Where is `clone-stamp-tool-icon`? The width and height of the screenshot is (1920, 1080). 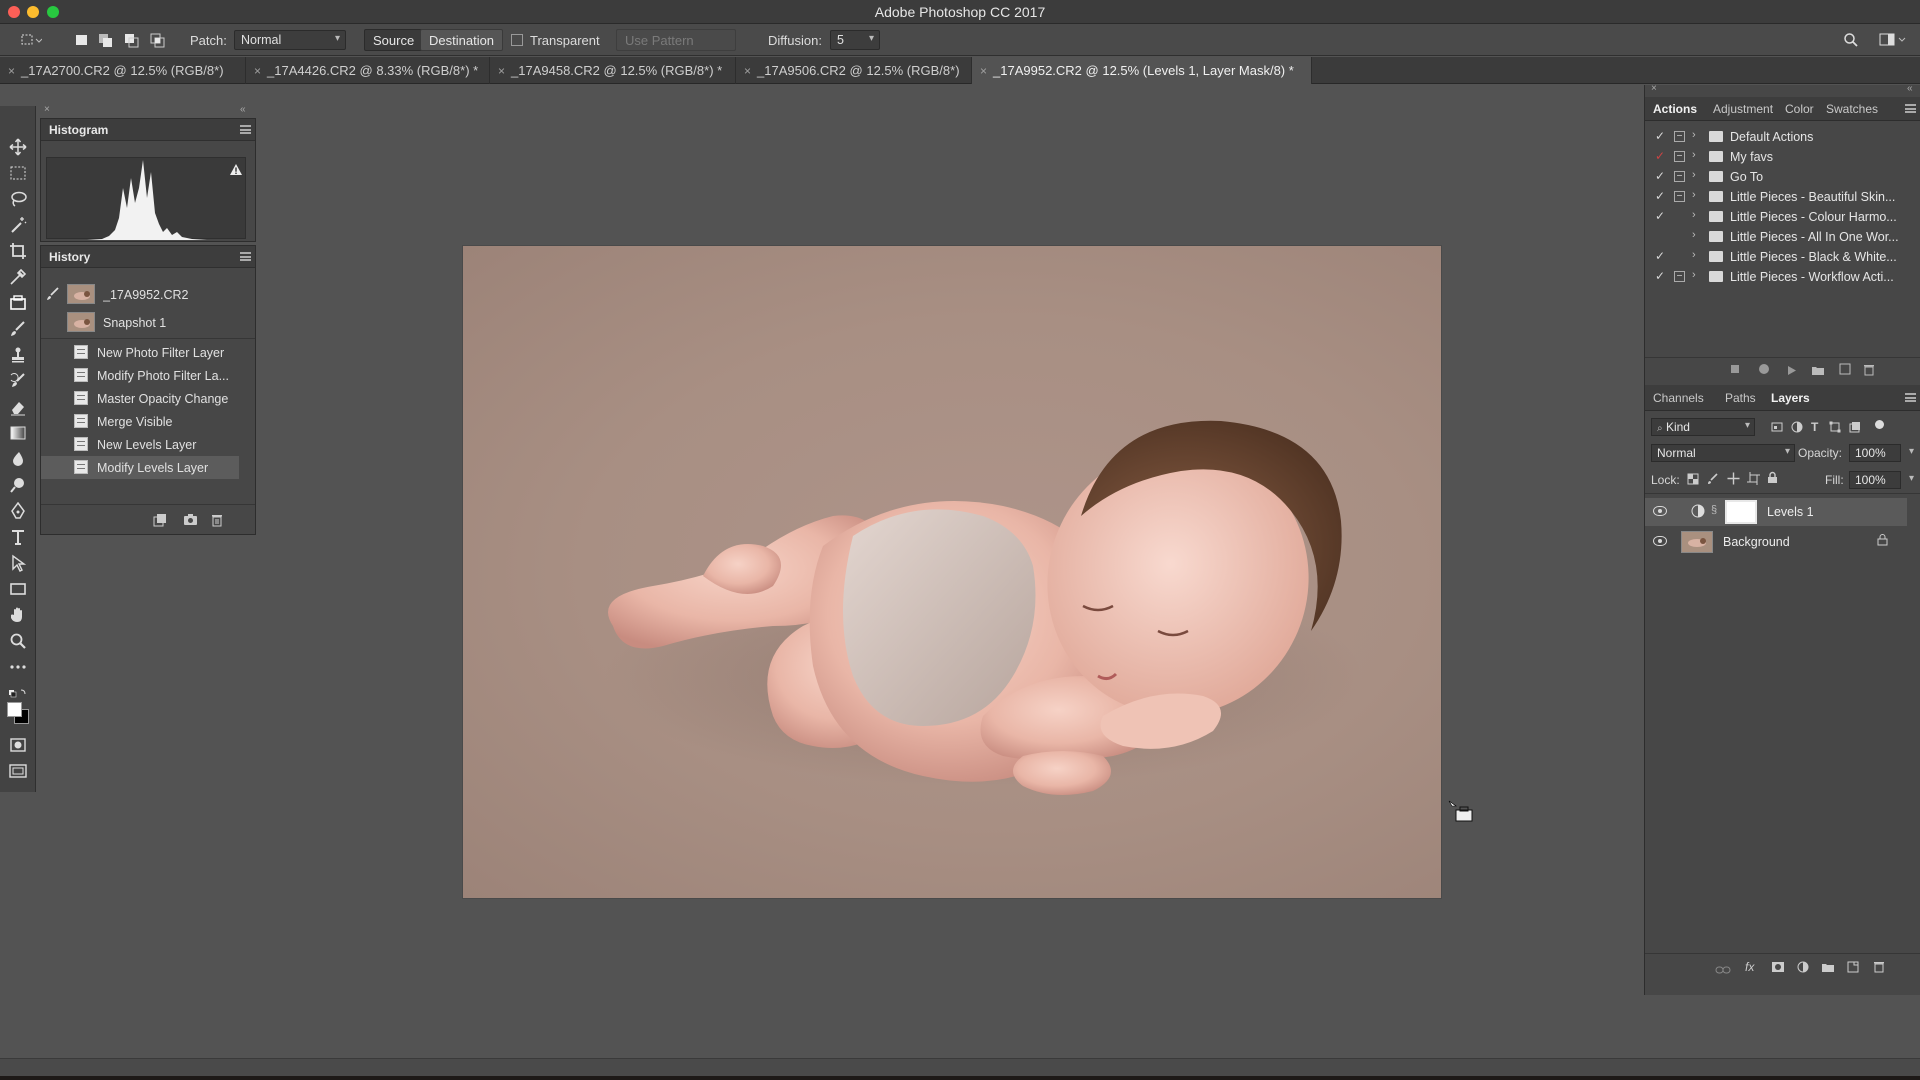
clone-stamp-tool-icon is located at coordinates (18, 355).